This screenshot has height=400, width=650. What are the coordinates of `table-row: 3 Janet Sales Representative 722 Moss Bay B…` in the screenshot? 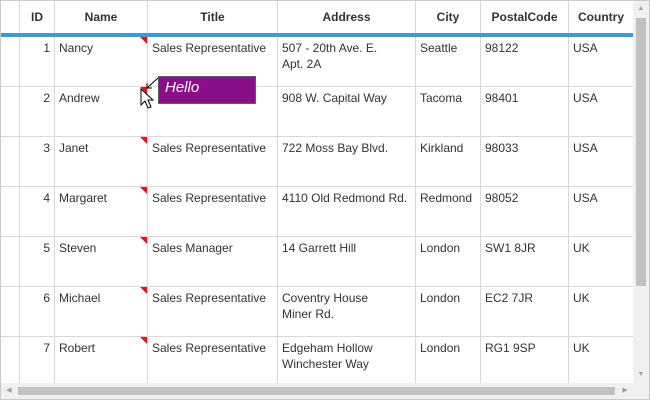 It's located at (317, 162).